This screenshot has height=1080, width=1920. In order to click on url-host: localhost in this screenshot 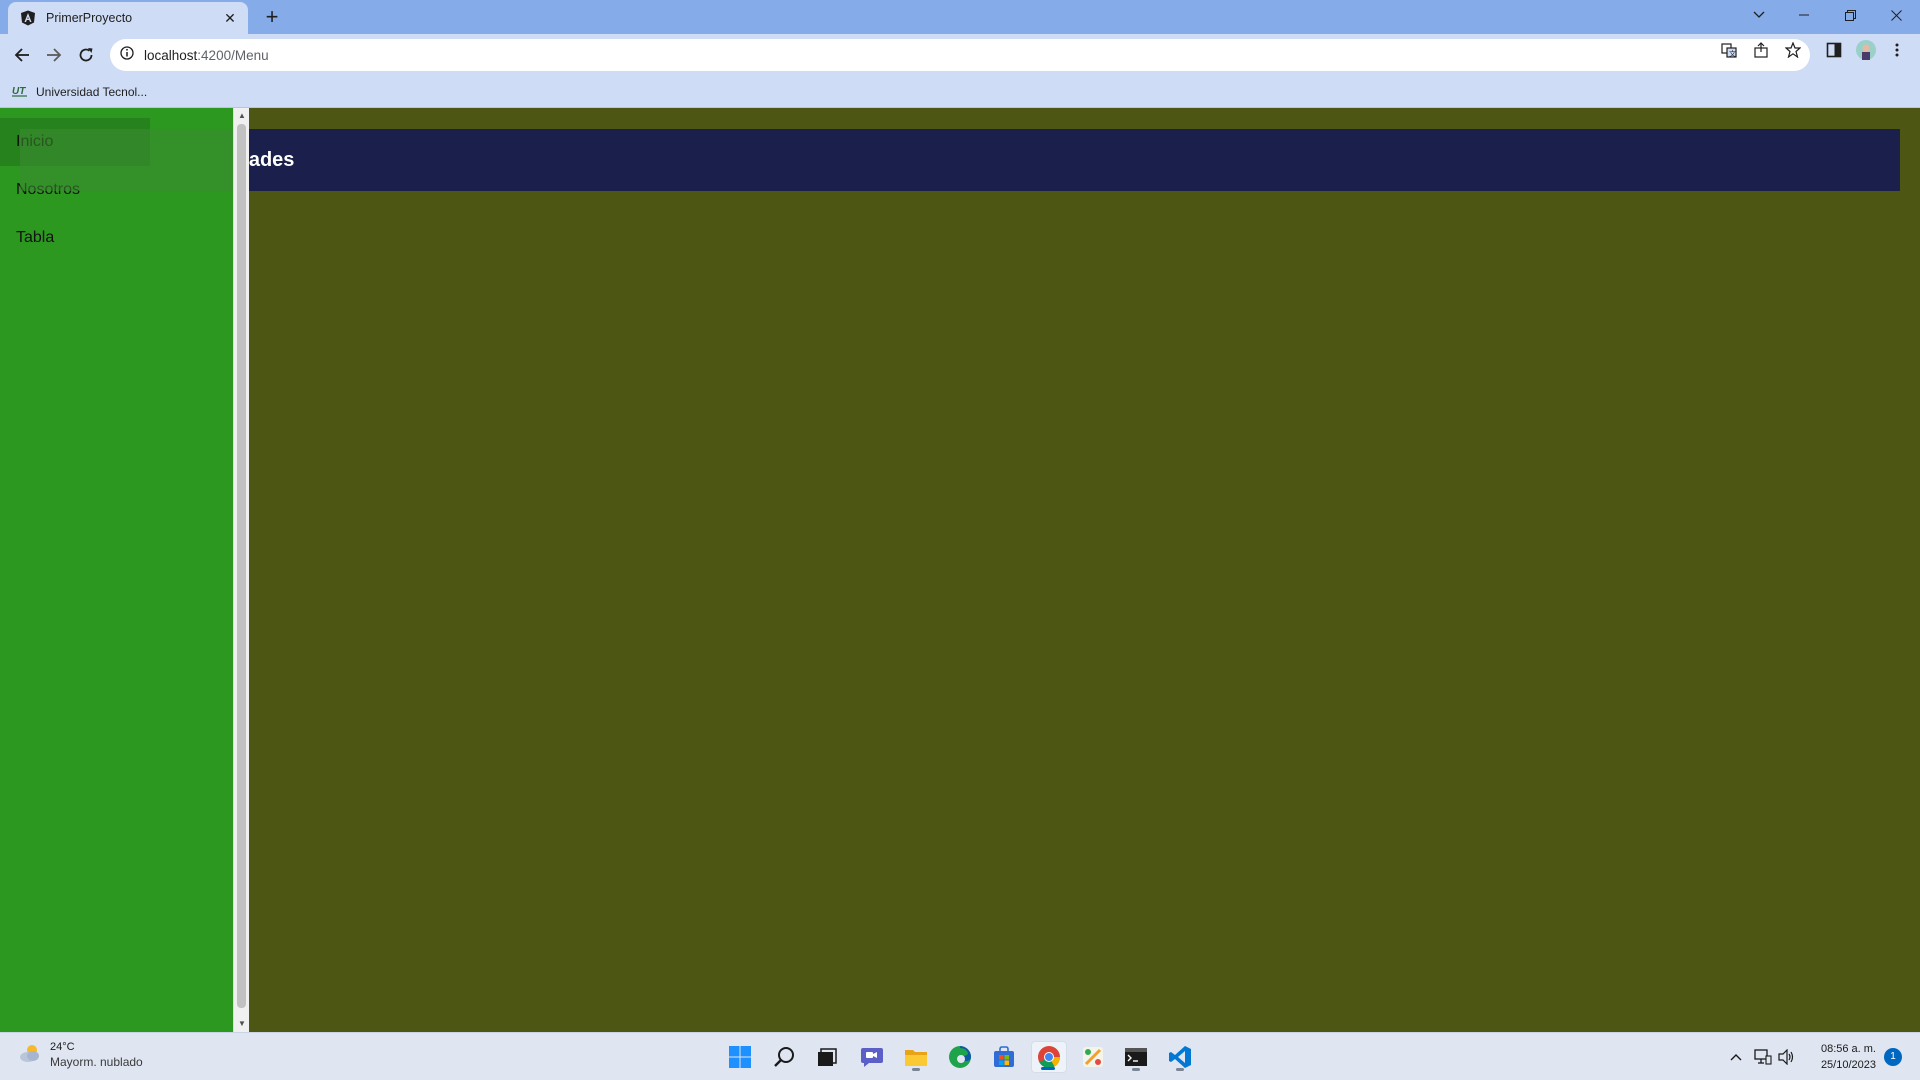, I will do `click(171, 55)`.